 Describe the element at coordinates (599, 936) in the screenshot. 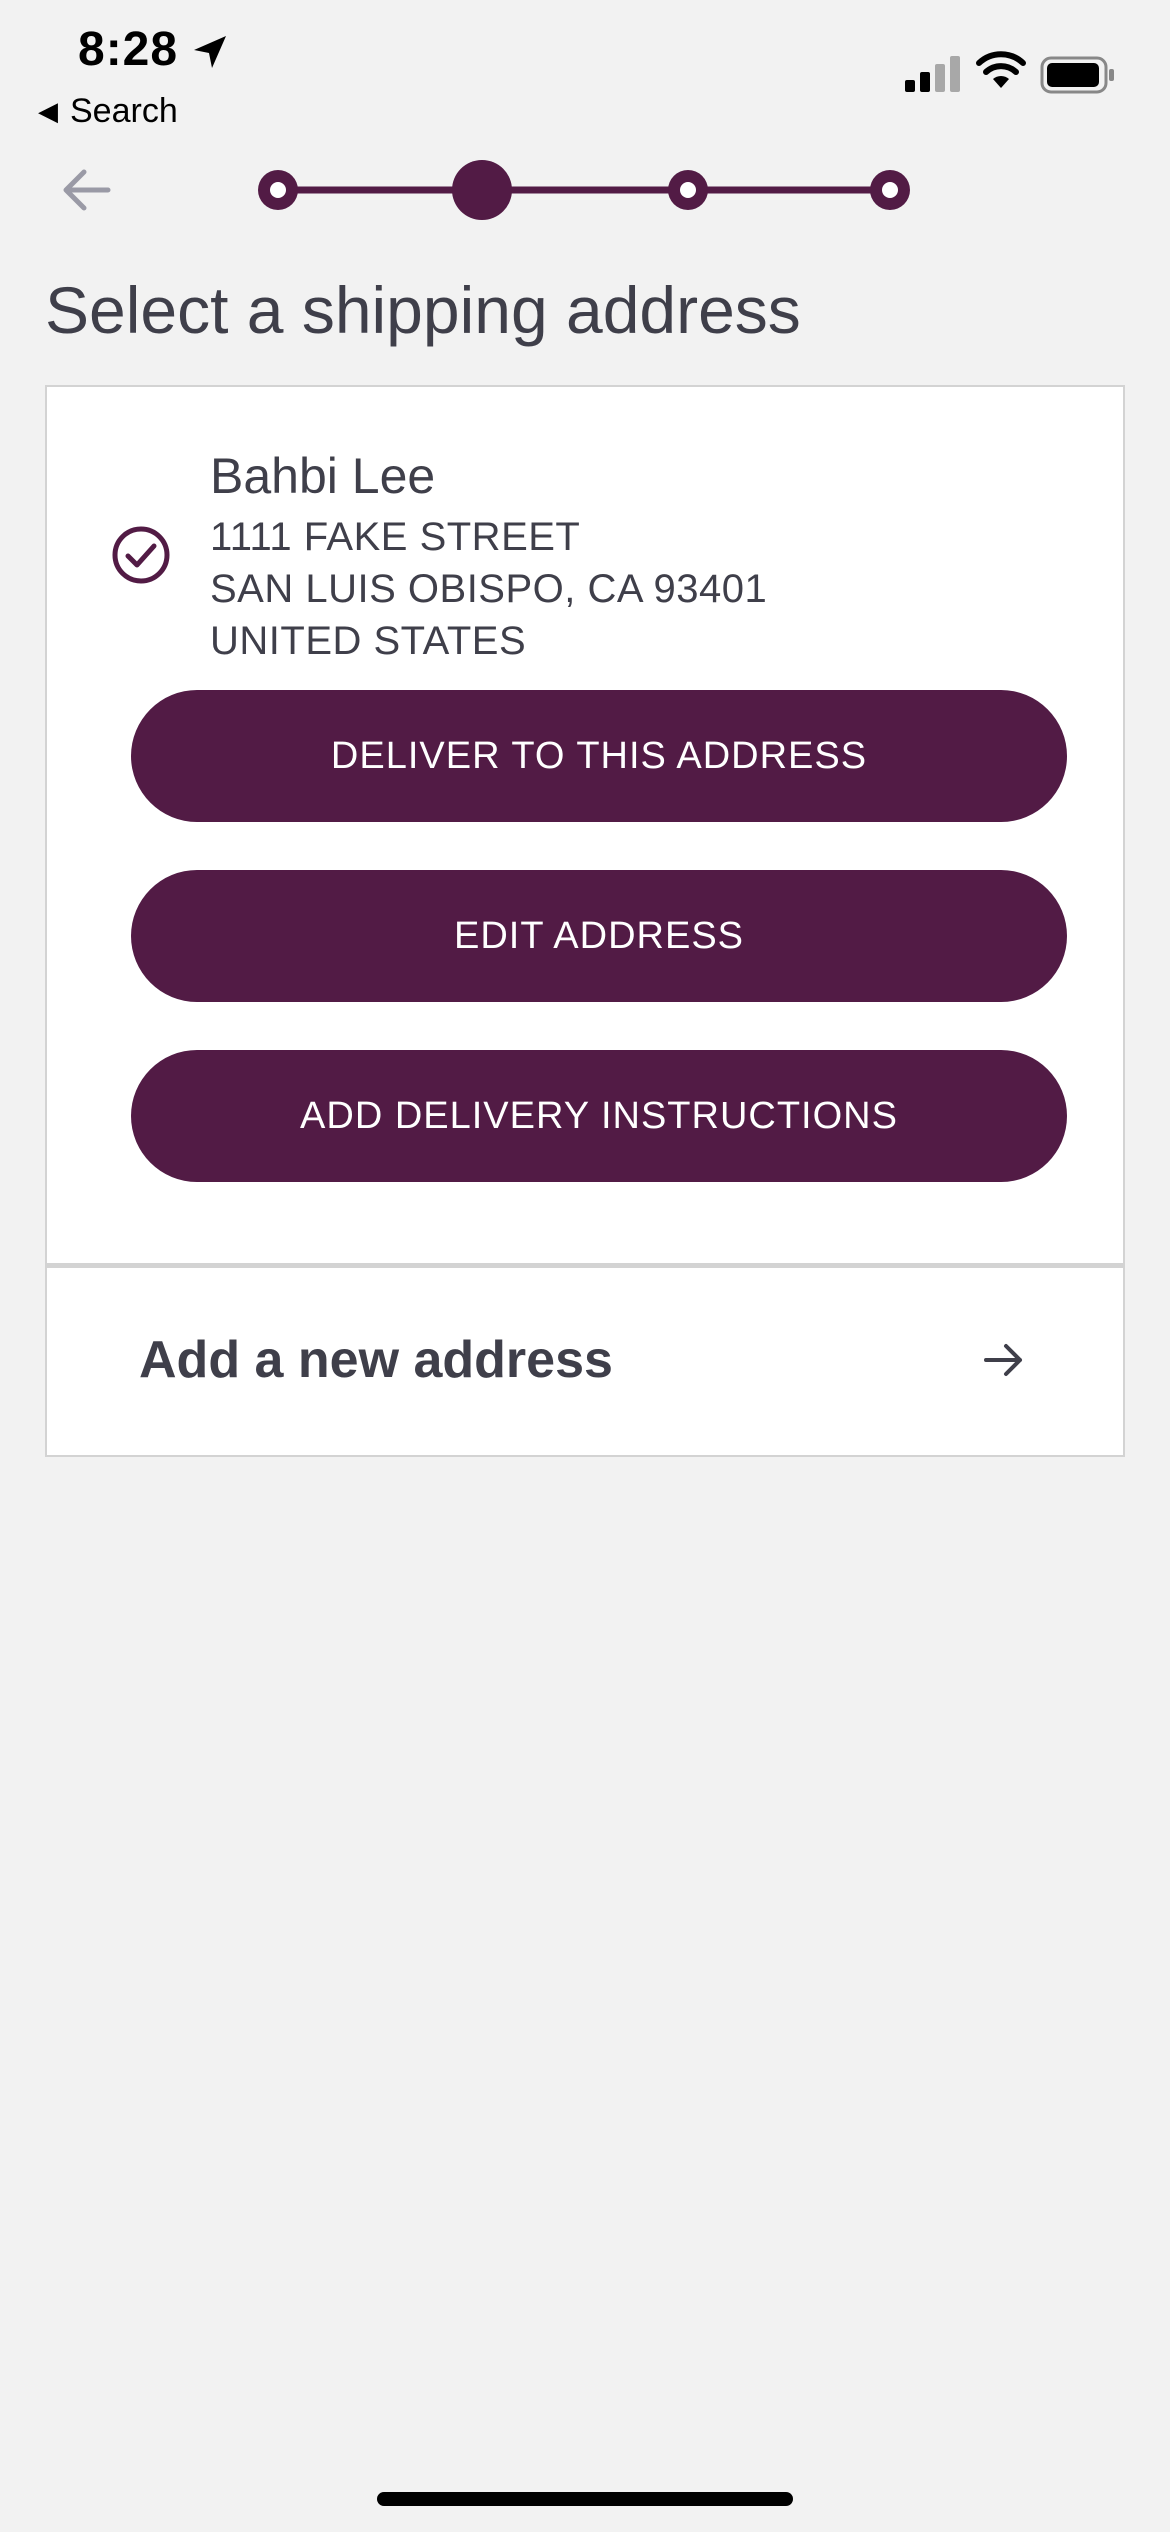

I see `edit-address-button: EDIT ADDRESS` at that location.